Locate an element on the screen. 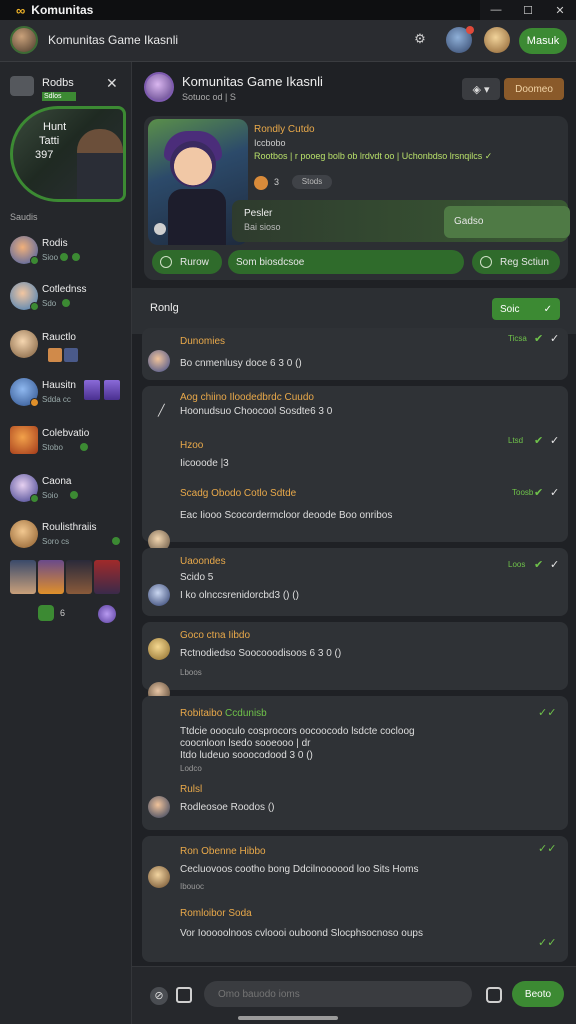 This screenshot has height=1024, width=576. sidebar-item: Cotlednss Sdo is located at coordinates (68, 298).